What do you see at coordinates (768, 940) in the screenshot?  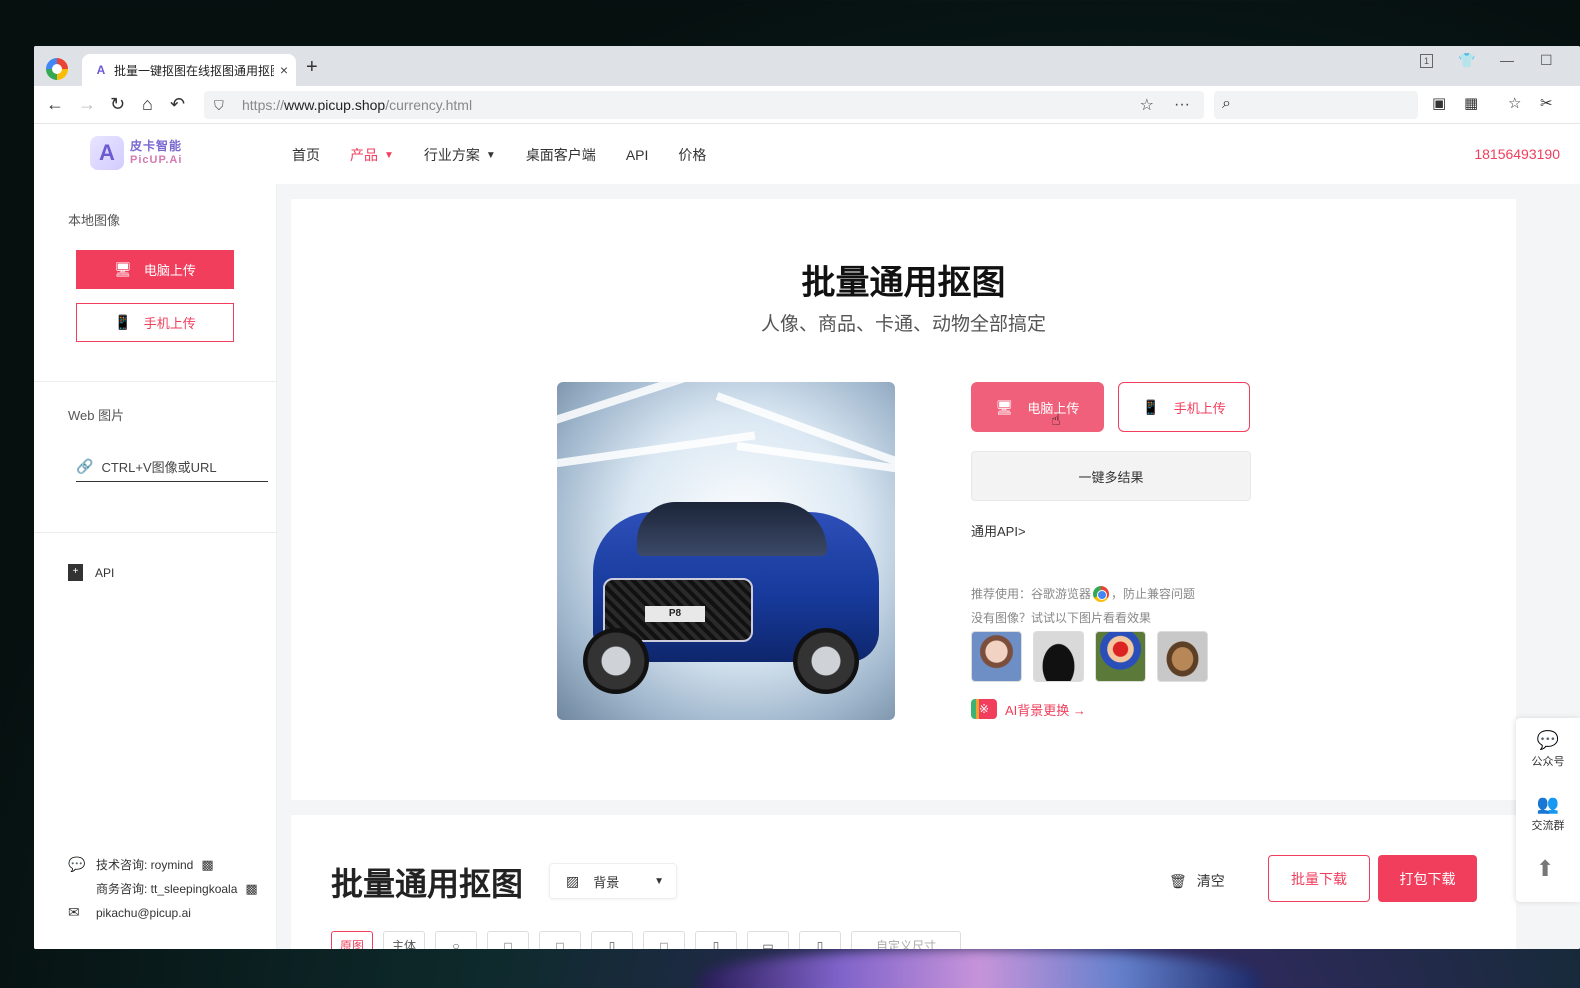 I see `chip-ratio: ▭` at bounding box center [768, 940].